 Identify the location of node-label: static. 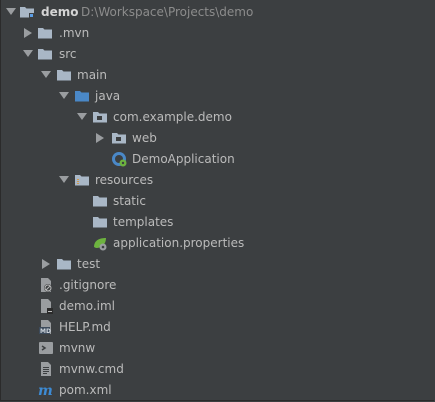
(129, 201).